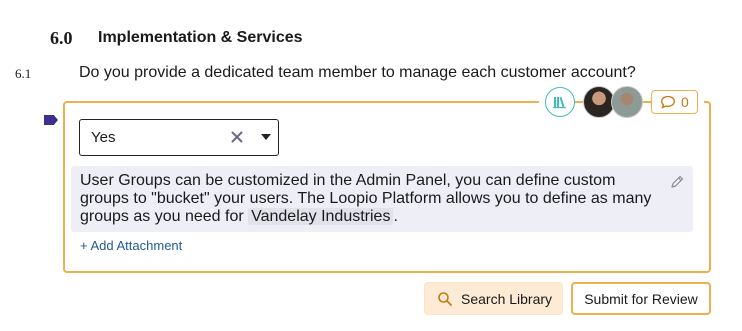 This screenshot has width=742, height=331. I want to click on comment-icon, so click(668, 102).